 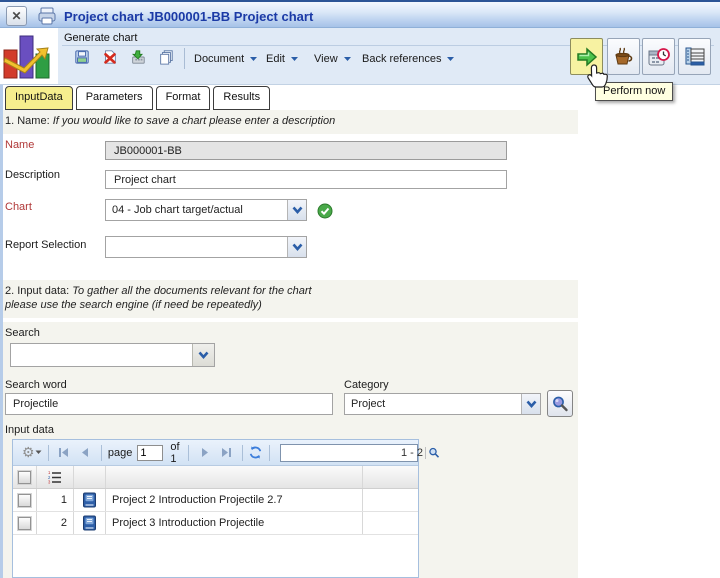 What do you see at coordinates (219, 59) in the screenshot?
I see `menu-document-label: Document` at bounding box center [219, 59].